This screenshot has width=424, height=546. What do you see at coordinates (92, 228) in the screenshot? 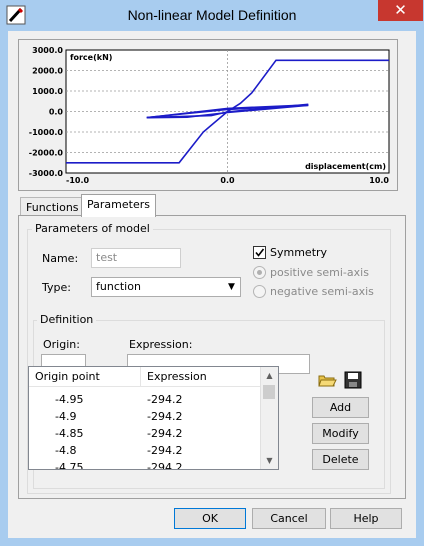
I see `group-label-parameters: Parameters of model` at bounding box center [92, 228].